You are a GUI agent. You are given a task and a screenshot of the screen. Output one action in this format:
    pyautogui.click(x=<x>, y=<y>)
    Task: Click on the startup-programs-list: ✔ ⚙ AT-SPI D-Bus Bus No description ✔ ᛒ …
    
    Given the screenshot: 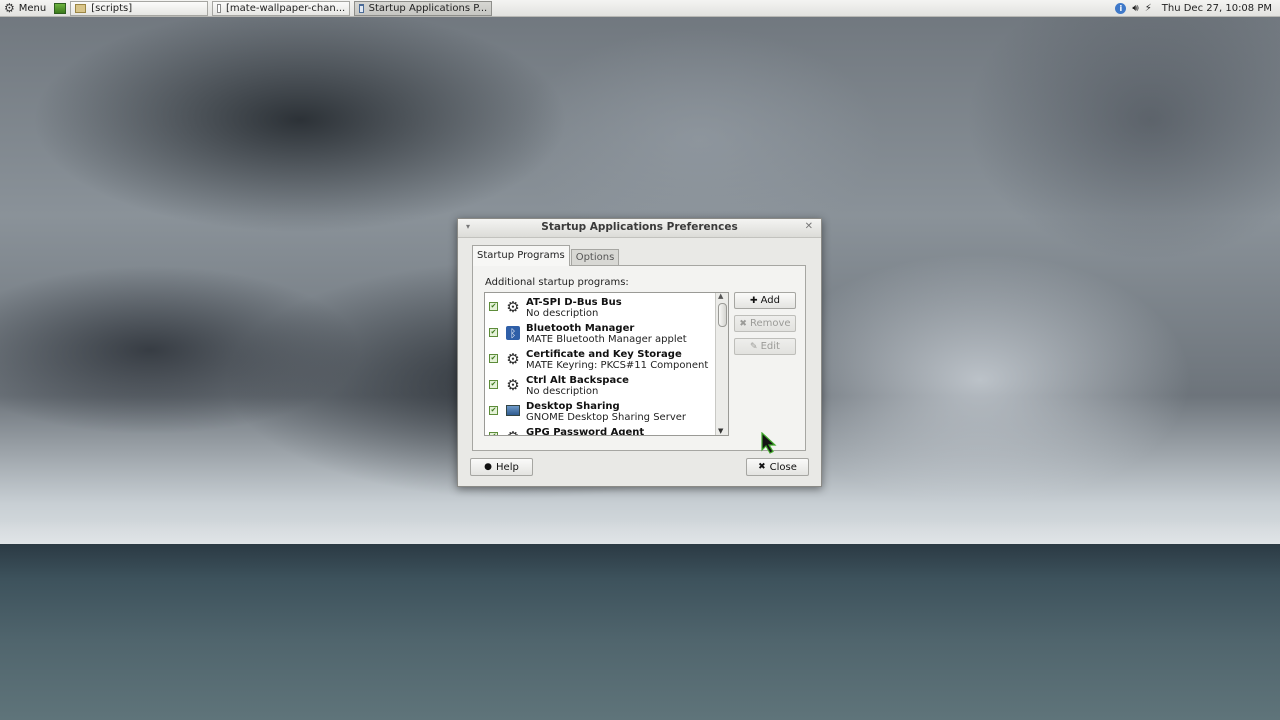 What is the action you would take?
    pyautogui.click(x=606, y=364)
    